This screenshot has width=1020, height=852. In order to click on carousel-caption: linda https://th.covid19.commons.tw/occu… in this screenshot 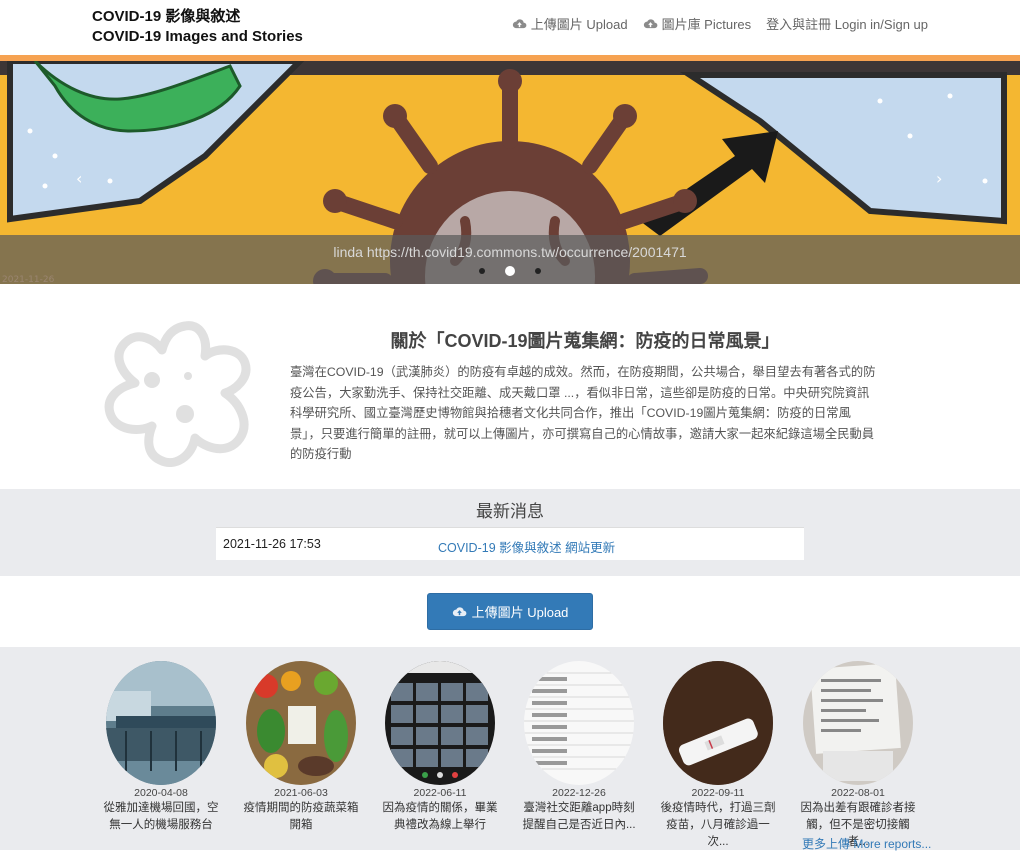, I will do `click(510, 252)`.